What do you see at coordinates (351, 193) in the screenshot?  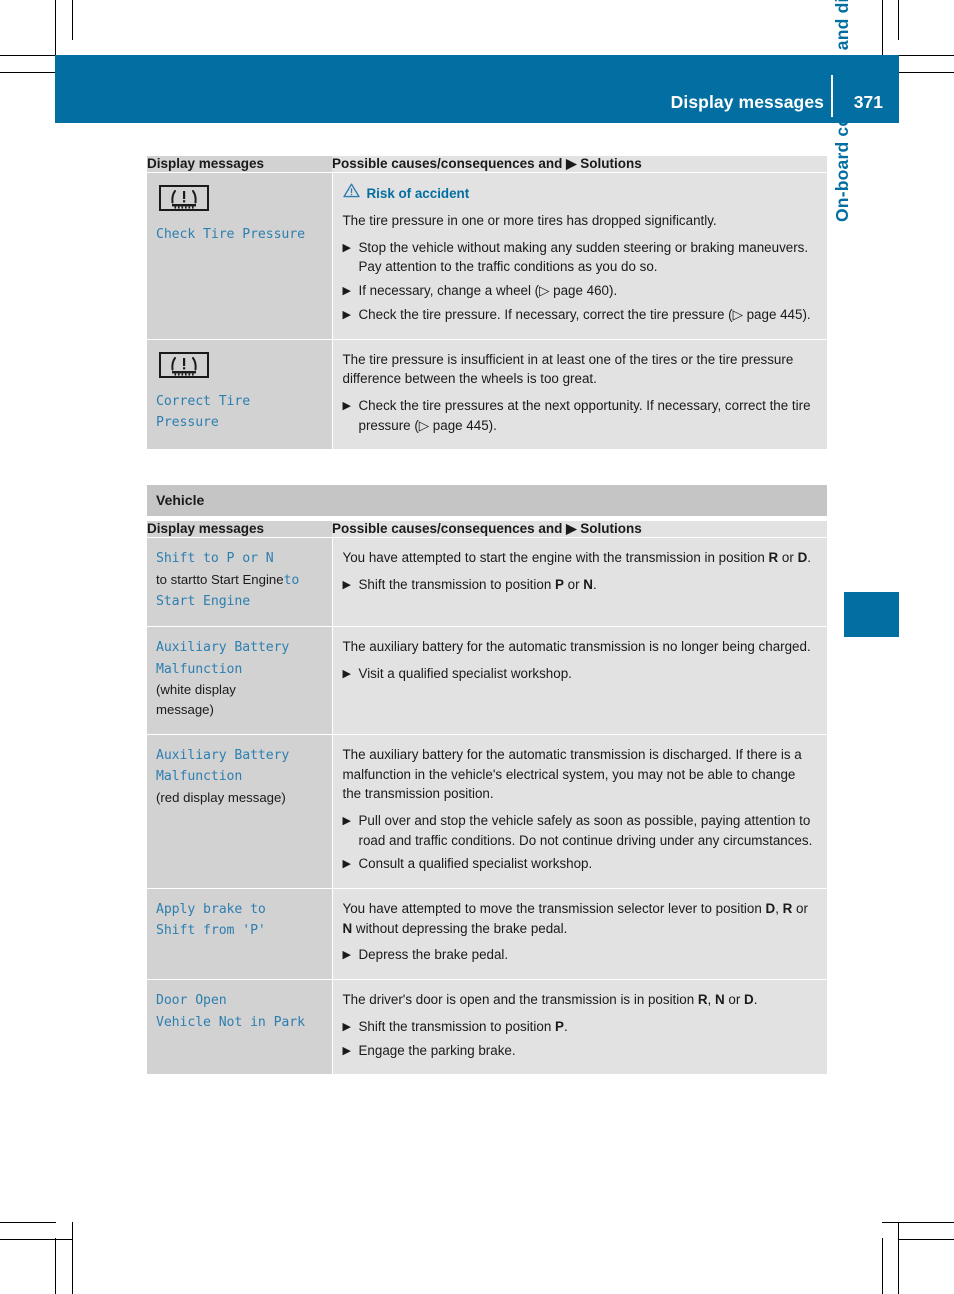 I see `warning-triangle-icon` at bounding box center [351, 193].